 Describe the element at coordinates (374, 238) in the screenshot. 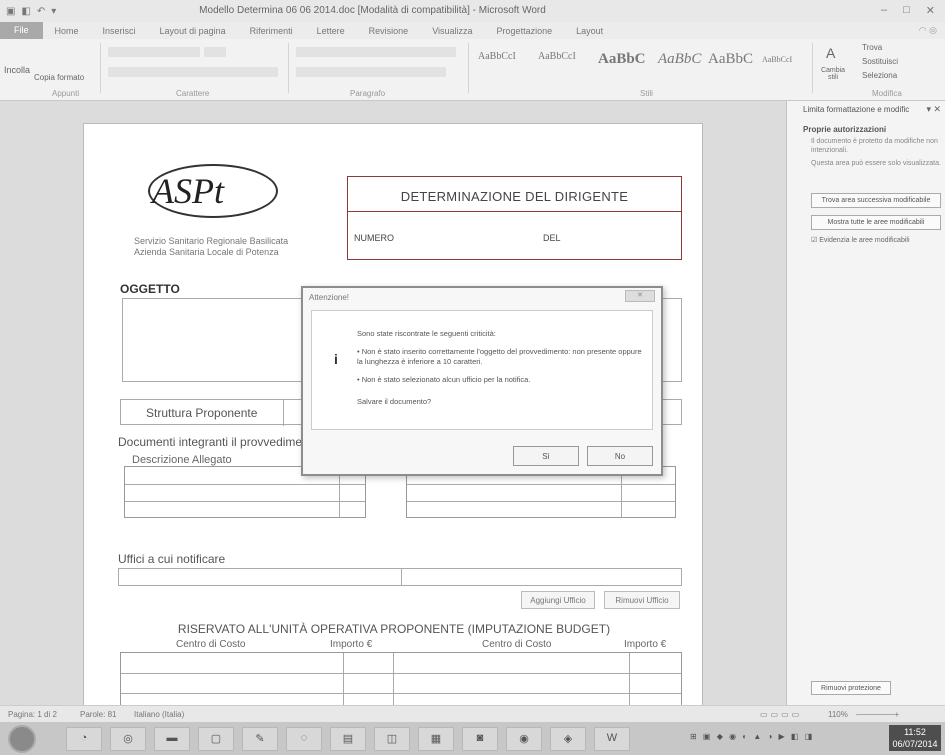

I see `numero-label: NUMERO` at that location.